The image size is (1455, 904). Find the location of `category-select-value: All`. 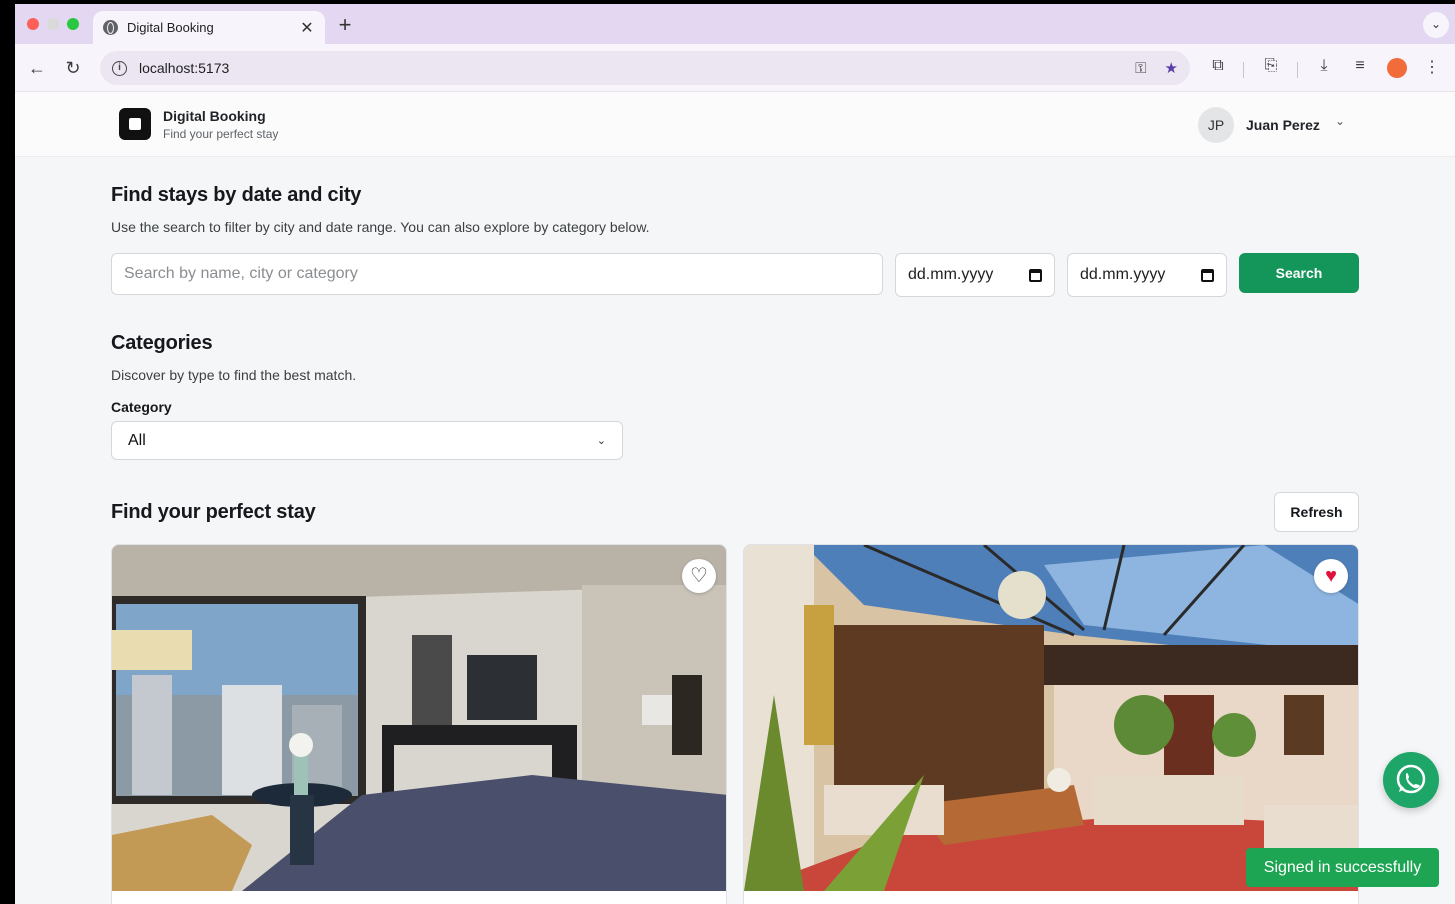

category-select-value: All is located at coordinates (137, 440).